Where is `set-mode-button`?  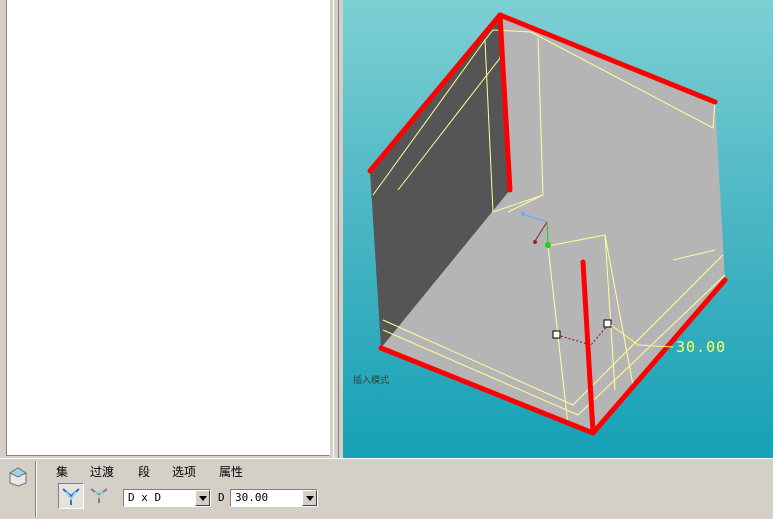 set-mode-button is located at coordinates (71, 496).